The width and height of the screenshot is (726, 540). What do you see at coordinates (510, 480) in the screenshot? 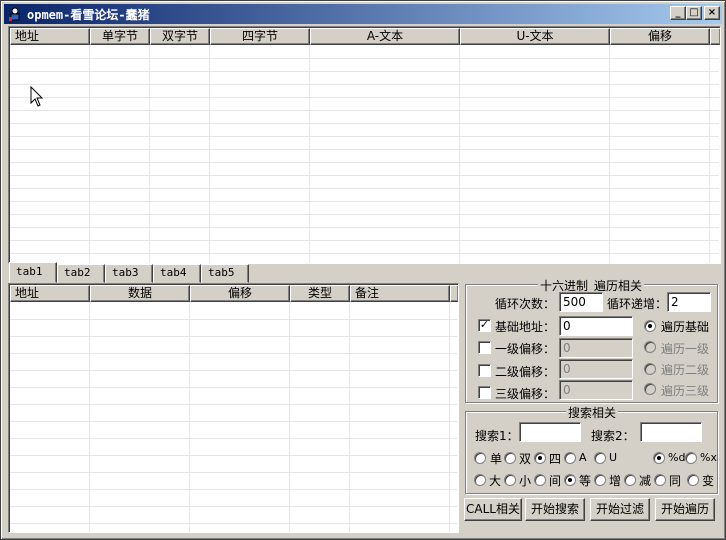
I see `opt-less-radio` at bounding box center [510, 480].